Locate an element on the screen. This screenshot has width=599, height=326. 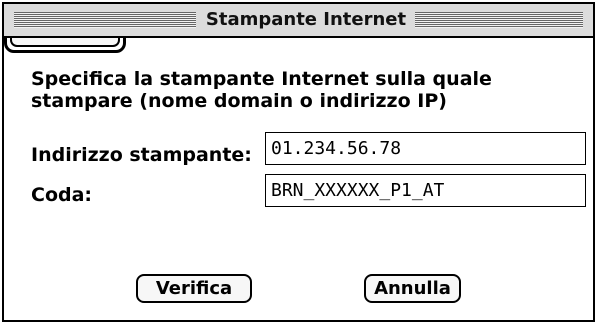
verify-button: Verifica is located at coordinates (194, 288).